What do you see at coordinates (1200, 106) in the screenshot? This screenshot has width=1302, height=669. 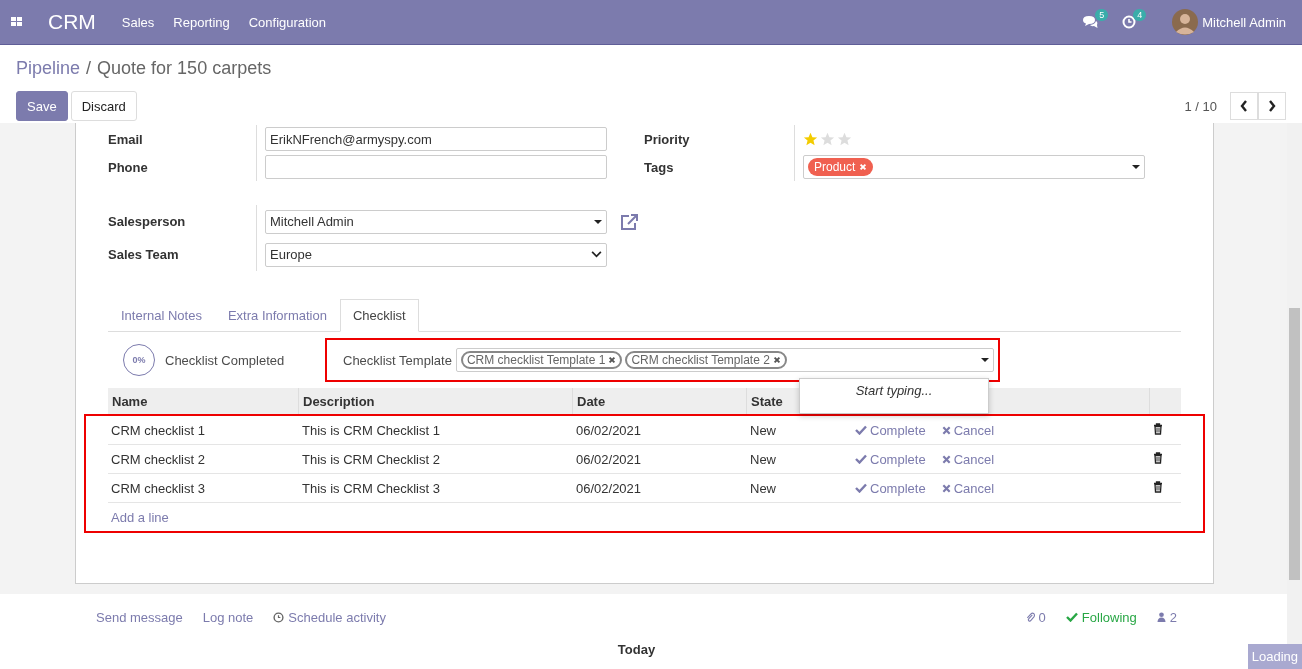 I see `pager-counter: 1 / 10` at bounding box center [1200, 106].